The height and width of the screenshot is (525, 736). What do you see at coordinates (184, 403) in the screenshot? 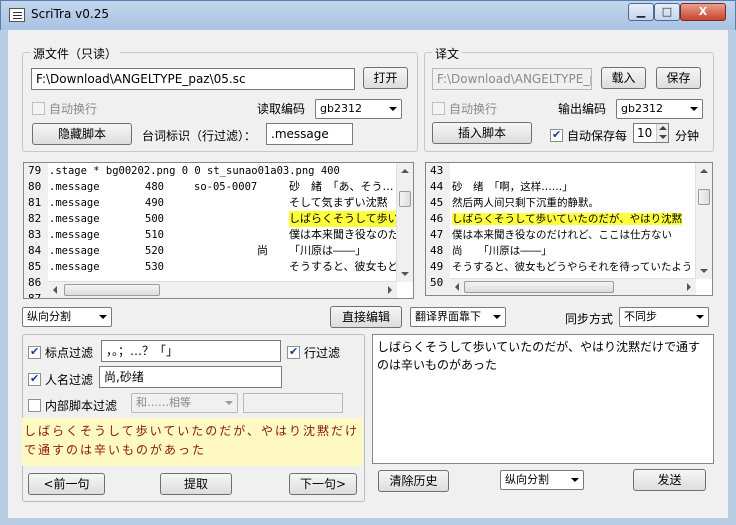
I see `inner-script-filter-select: 和……相等` at bounding box center [184, 403].